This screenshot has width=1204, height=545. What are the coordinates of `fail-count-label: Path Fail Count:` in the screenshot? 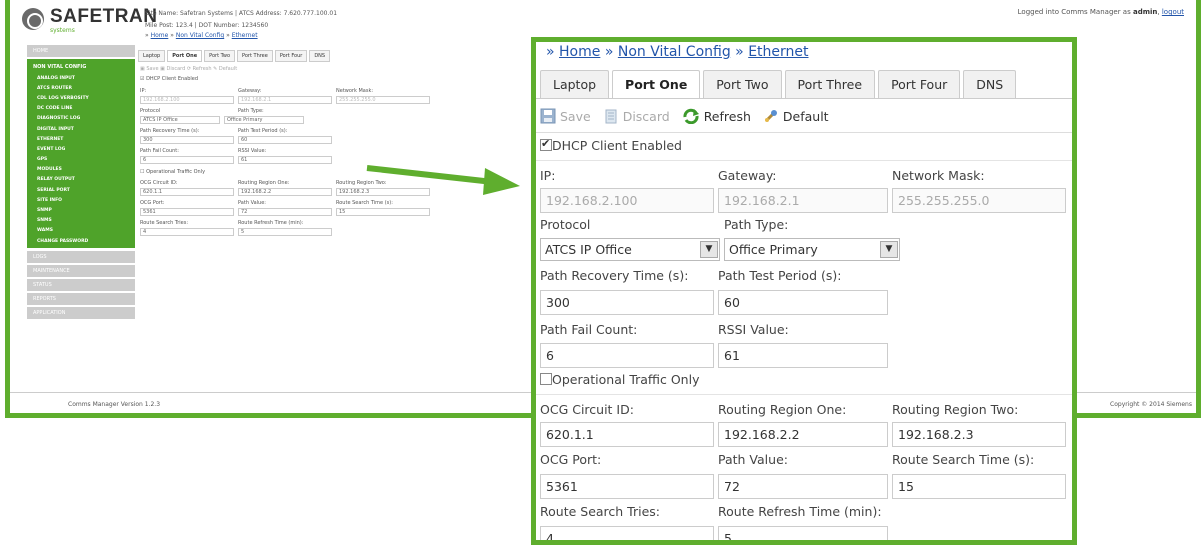 It's located at (589, 329).